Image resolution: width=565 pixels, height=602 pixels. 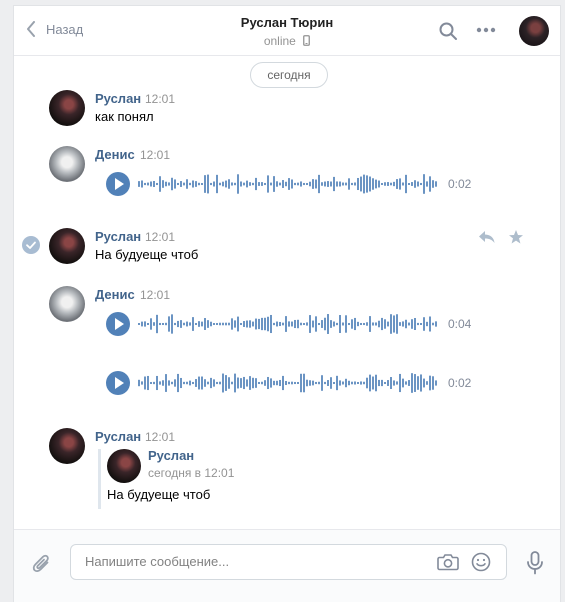 What do you see at coordinates (534, 31) in the screenshot?
I see `chat-avatar` at bounding box center [534, 31].